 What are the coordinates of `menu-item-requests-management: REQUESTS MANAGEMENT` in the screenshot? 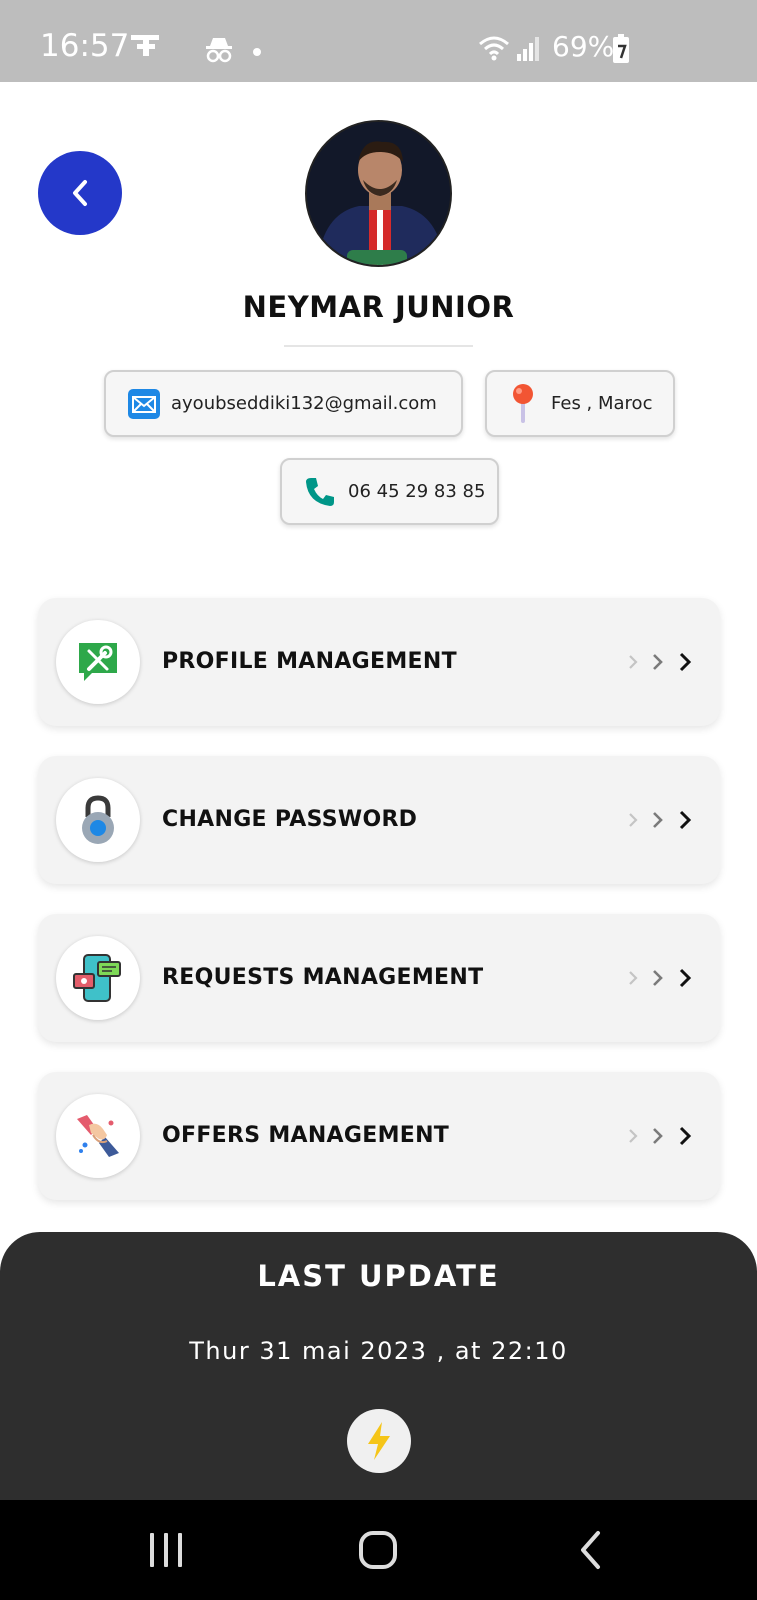 It's located at (379, 978).